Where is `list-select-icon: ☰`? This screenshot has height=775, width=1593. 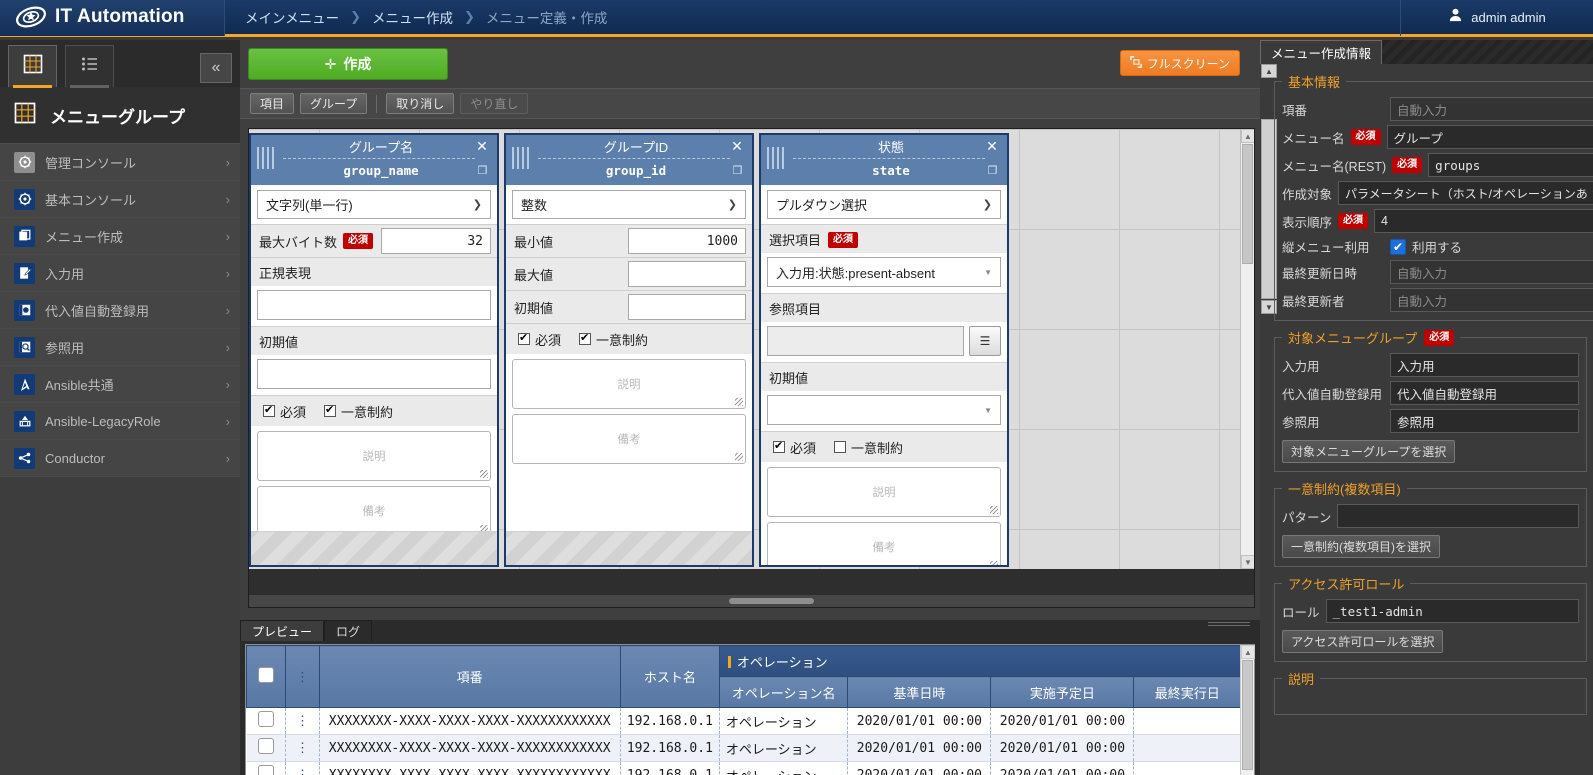
list-select-icon: ☰ is located at coordinates (985, 341).